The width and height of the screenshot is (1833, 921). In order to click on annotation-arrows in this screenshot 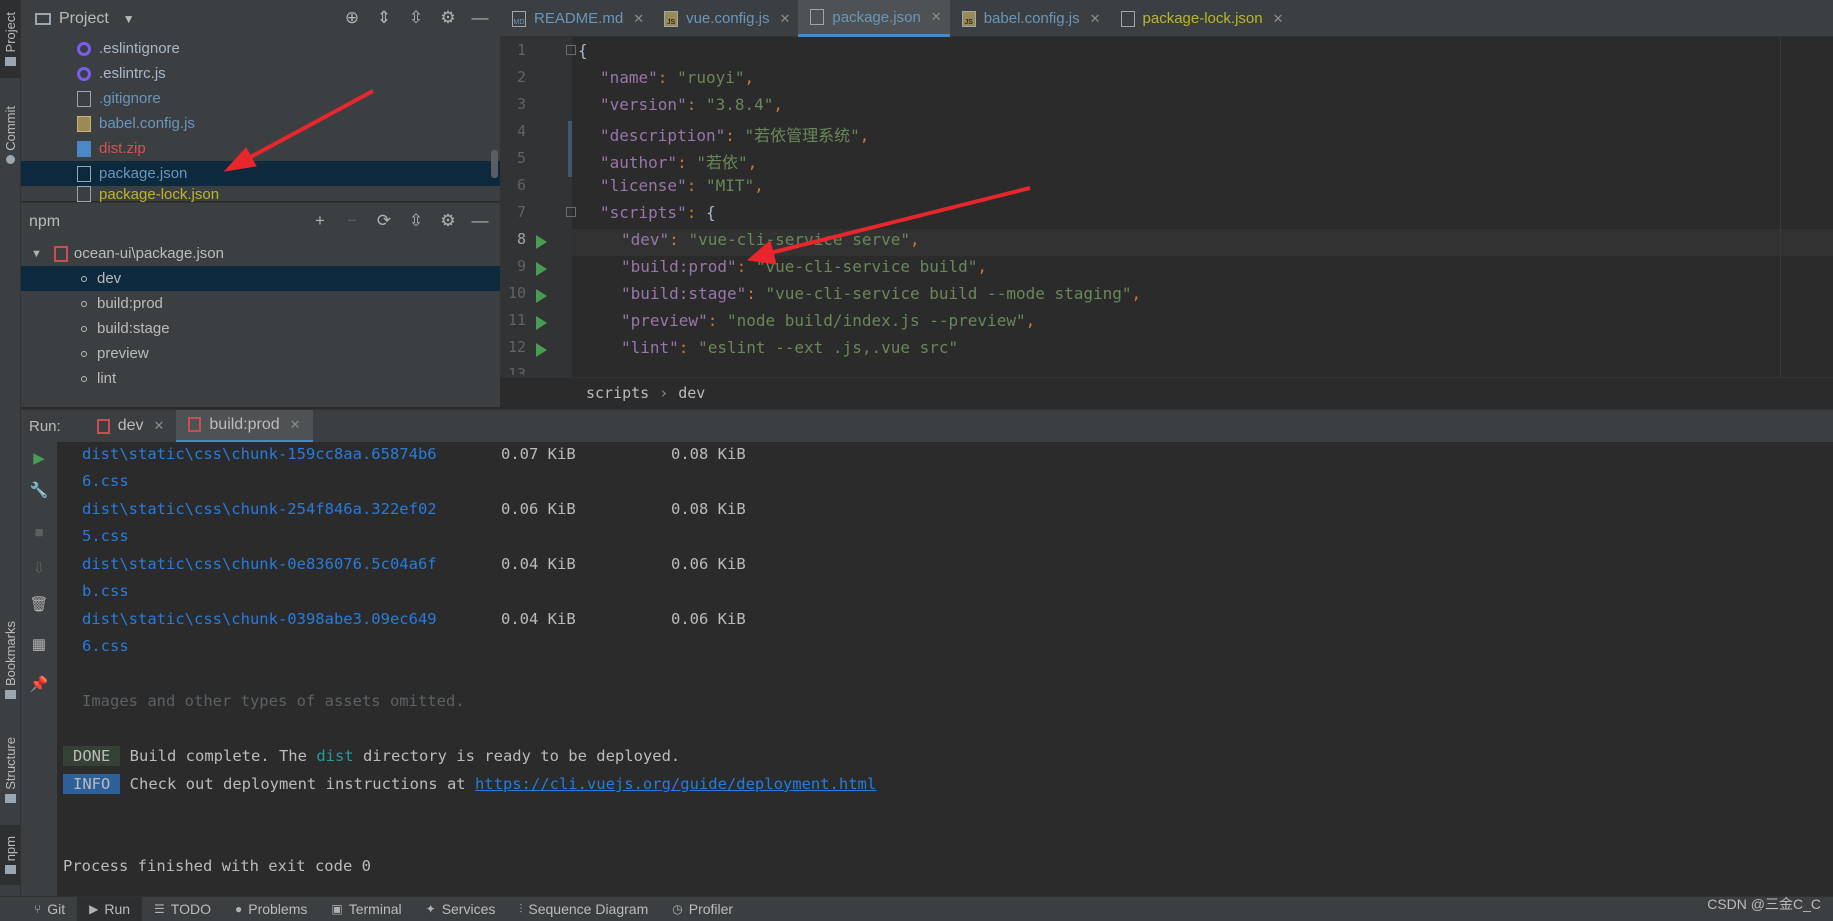, I will do `click(627, 177)`.